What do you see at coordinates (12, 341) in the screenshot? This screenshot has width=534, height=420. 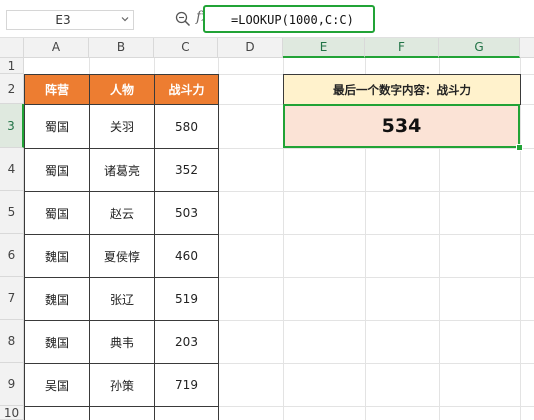 I see `row-header-8: 8` at bounding box center [12, 341].